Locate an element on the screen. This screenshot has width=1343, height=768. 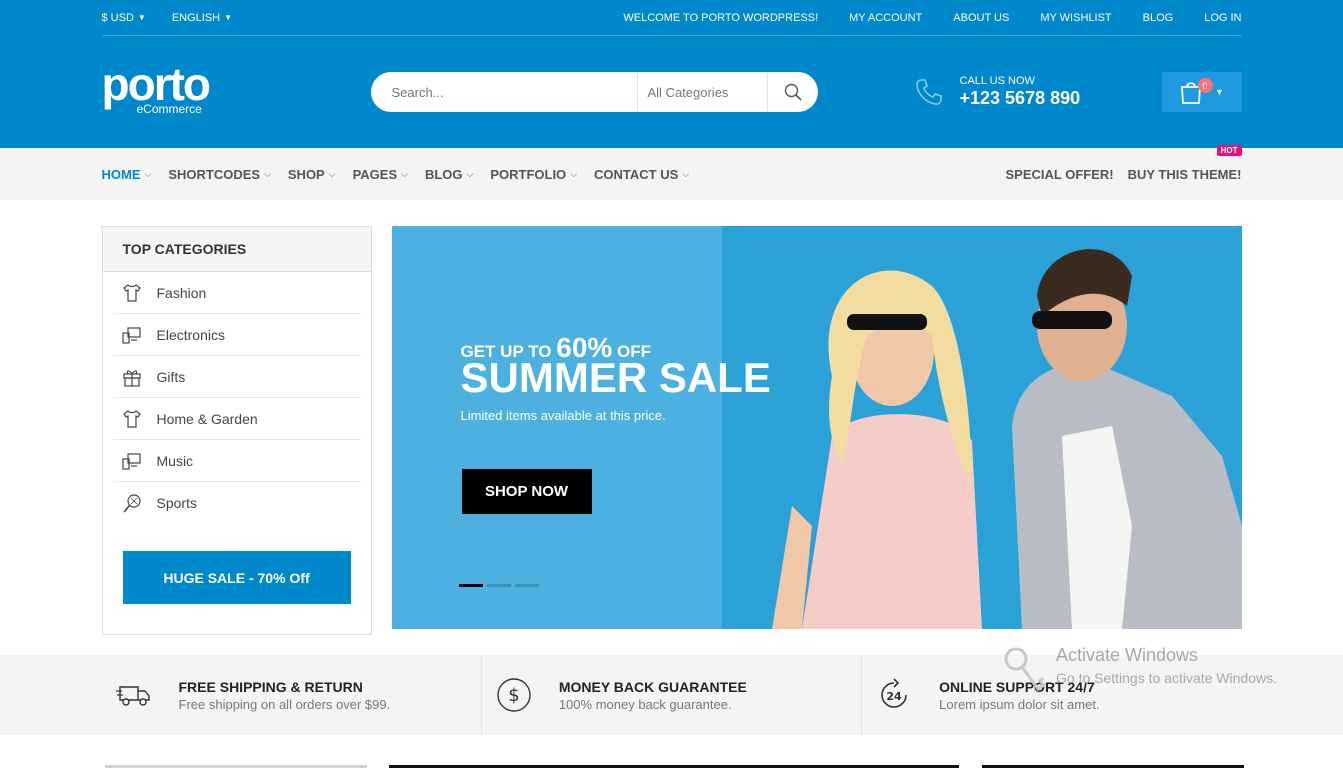
nav-item-shortcodes: SHORTCODES ⌵ is located at coordinates (219, 174).